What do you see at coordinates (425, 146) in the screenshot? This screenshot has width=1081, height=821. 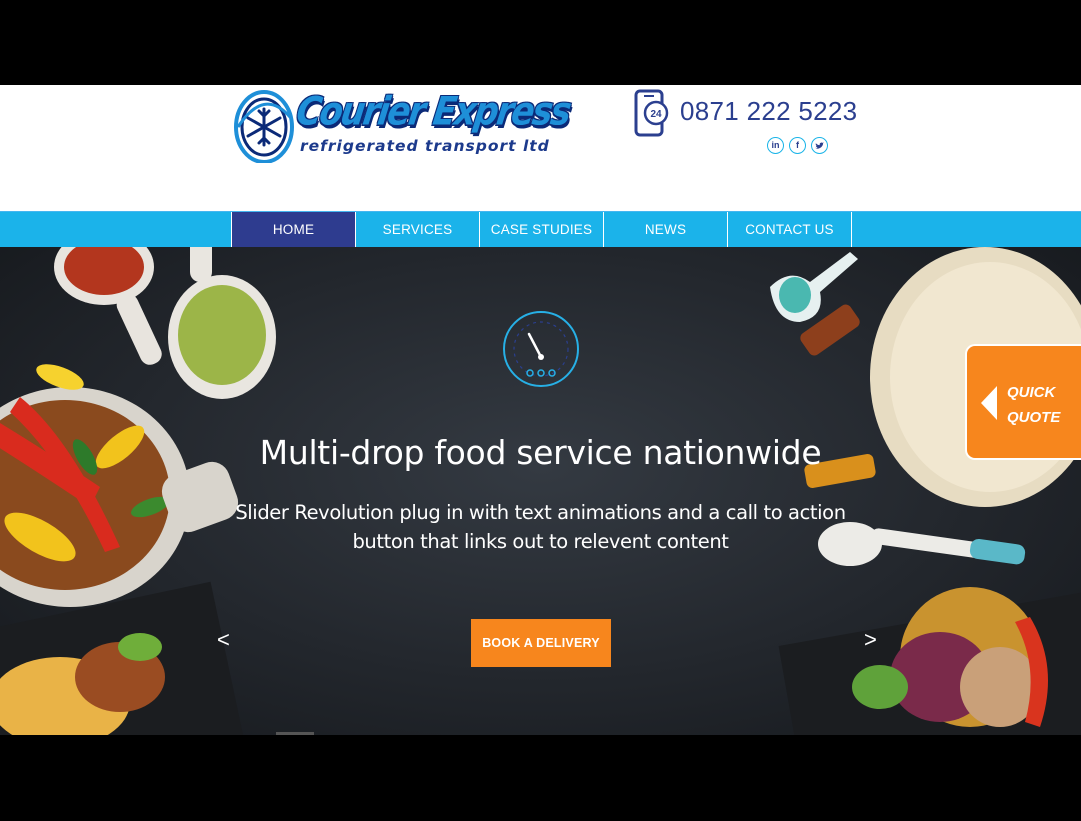 I see `logo-subtitle: refrigerated transport ltd` at bounding box center [425, 146].